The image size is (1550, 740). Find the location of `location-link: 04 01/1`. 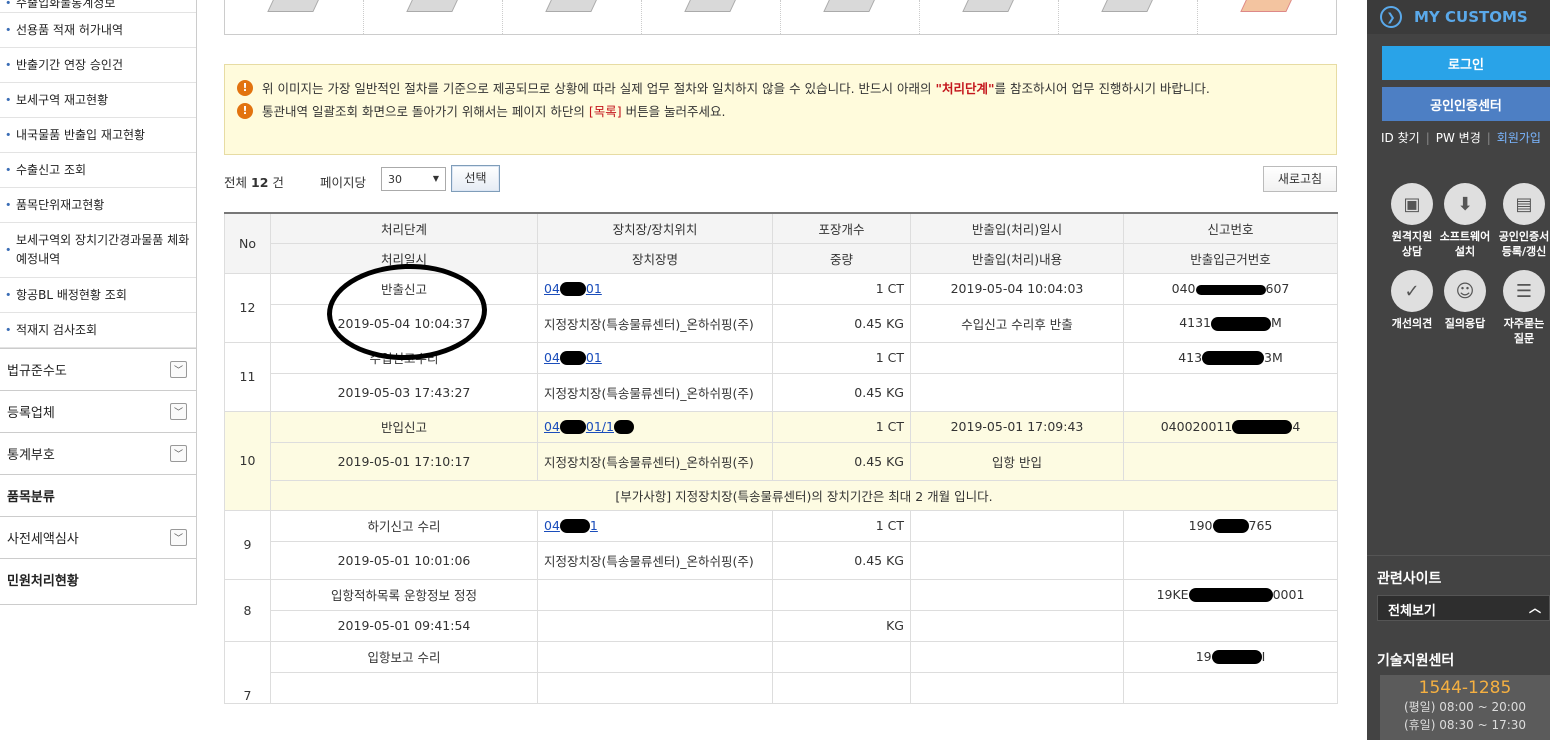

location-link: 04 01/1 is located at coordinates (589, 426).